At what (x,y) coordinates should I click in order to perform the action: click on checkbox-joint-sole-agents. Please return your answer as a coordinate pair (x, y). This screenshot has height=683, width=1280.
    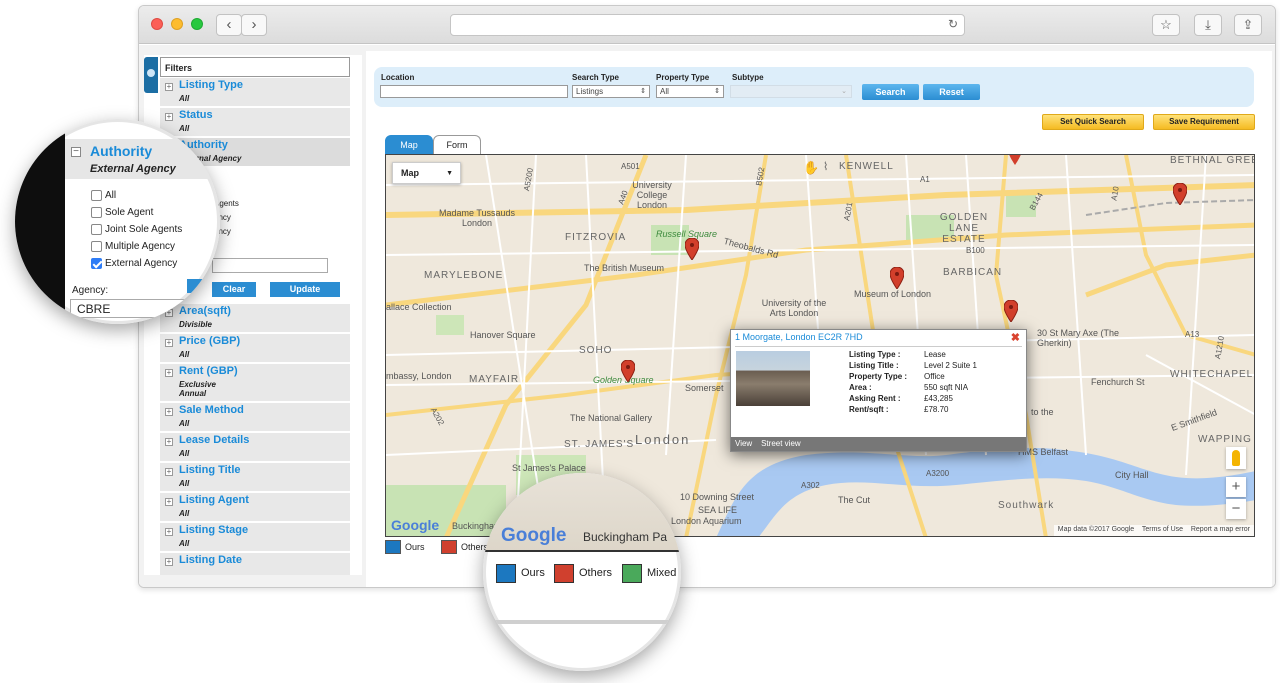
    Looking at the image, I should click on (96, 229).